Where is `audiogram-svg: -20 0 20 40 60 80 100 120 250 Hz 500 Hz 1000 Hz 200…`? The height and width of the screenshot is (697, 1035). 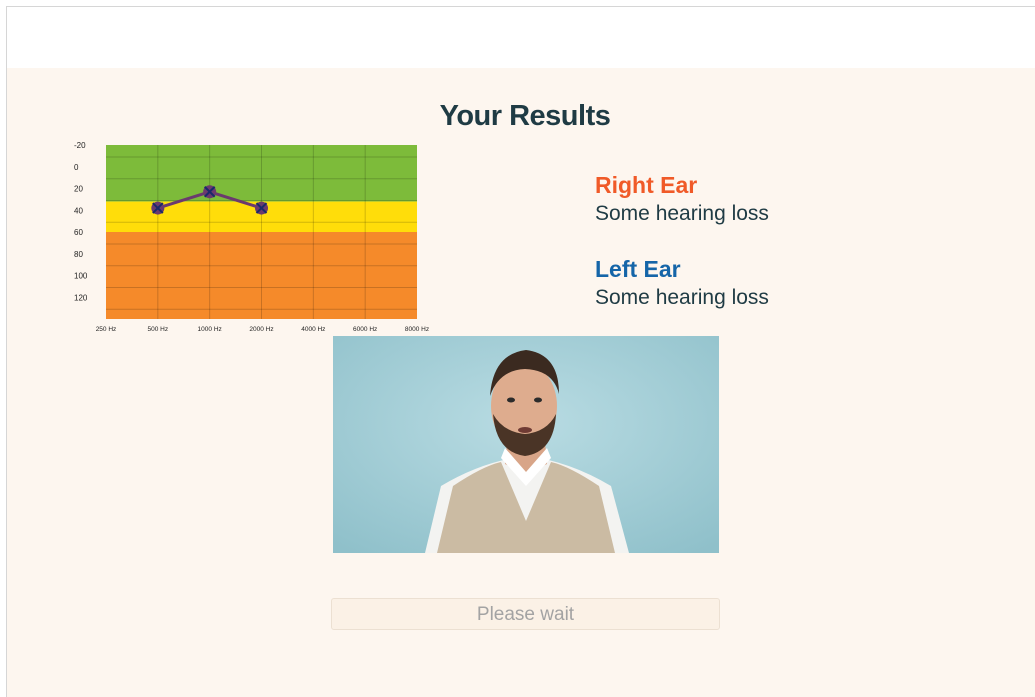 audiogram-svg: -20 0 20 40 60 80 100 120 250 Hz 500 Hz 1000 Hz 200… is located at coordinates (251, 237).